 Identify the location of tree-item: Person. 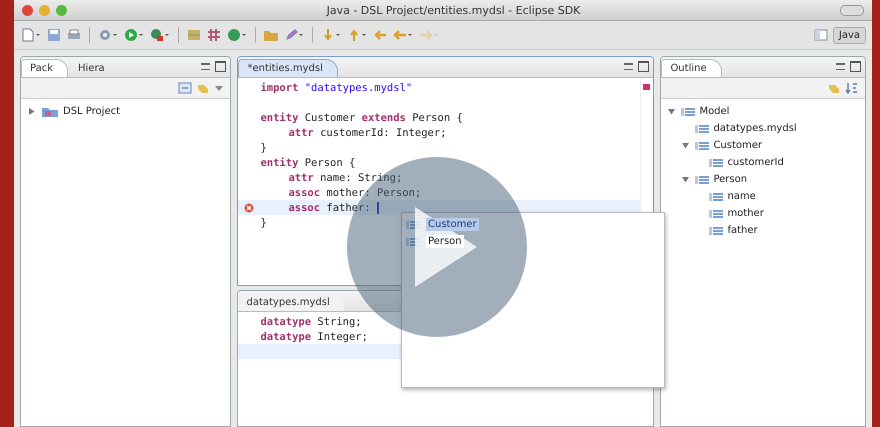
(730, 179).